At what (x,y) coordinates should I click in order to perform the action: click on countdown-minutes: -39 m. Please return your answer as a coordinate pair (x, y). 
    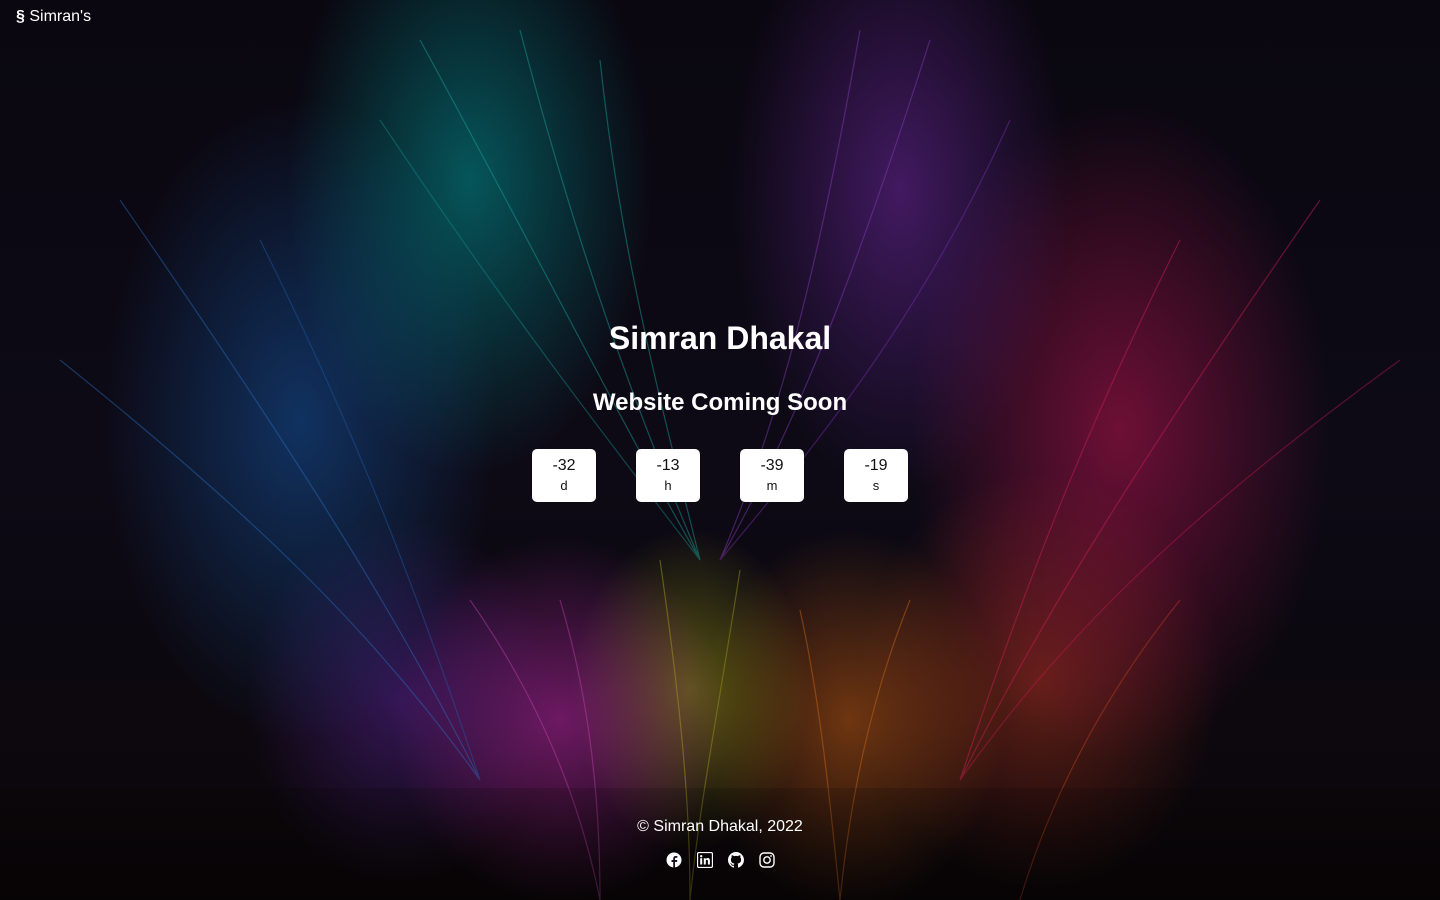
    Looking at the image, I should click on (772, 475).